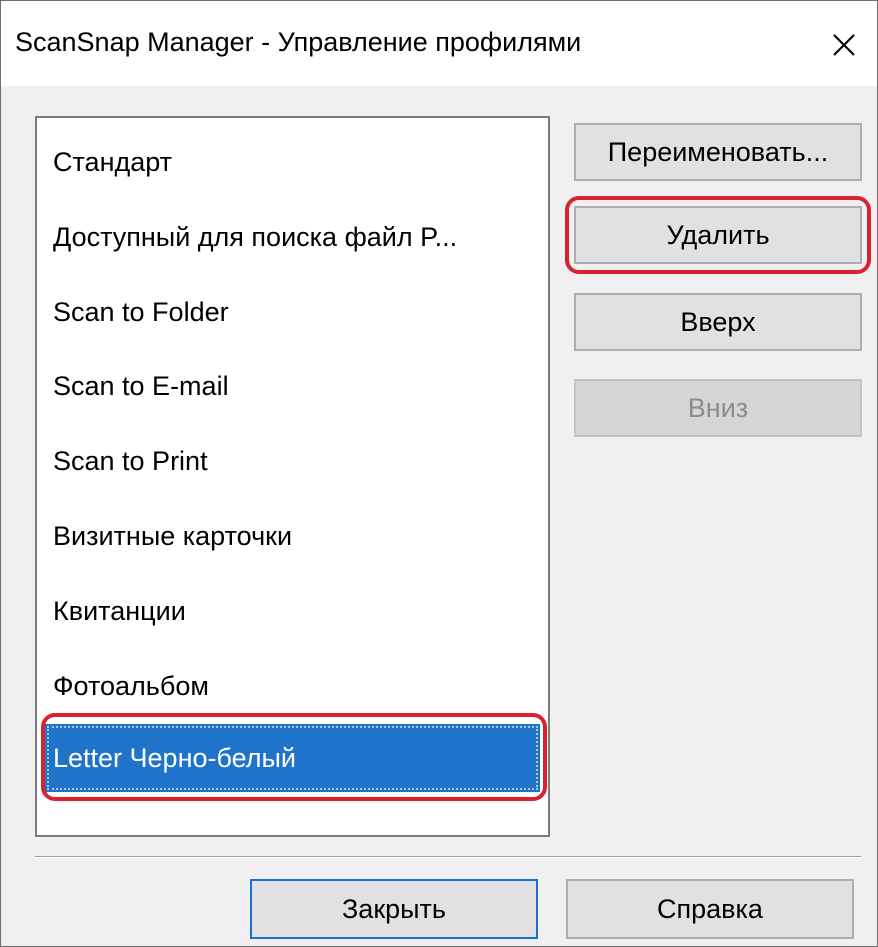  What do you see at coordinates (292, 386) in the screenshot?
I see `profile-item-scan-to-email: Scan to E-mail` at bounding box center [292, 386].